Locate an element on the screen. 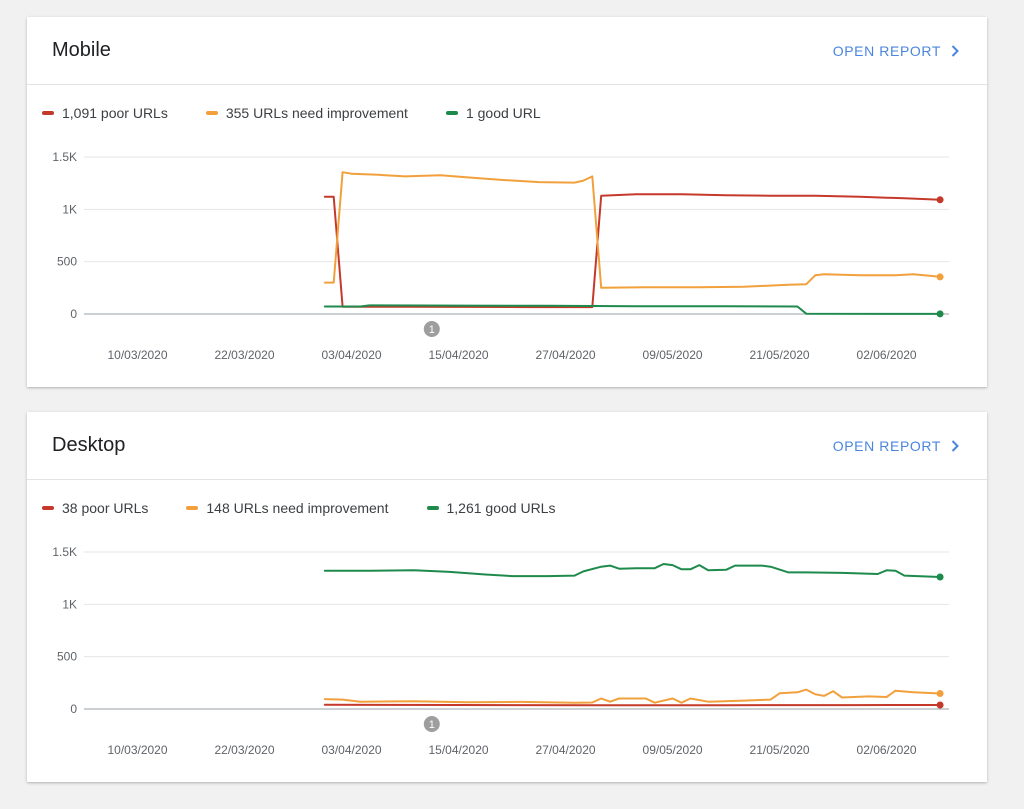 The image size is (1024, 809). legend-label: 1,091 poor URLs is located at coordinates (115, 113).